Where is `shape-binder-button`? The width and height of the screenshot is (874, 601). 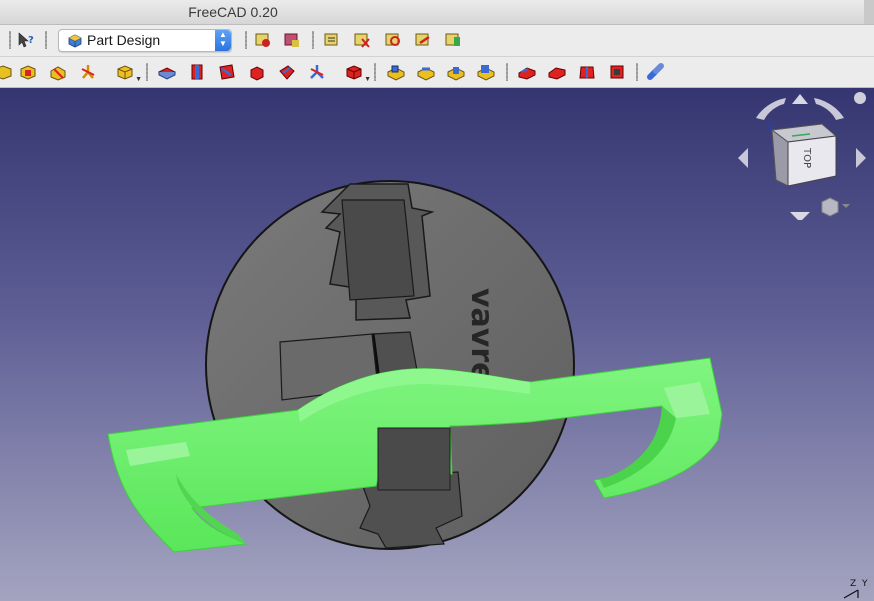
shape-binder-button is located at coordinates (7, 72).